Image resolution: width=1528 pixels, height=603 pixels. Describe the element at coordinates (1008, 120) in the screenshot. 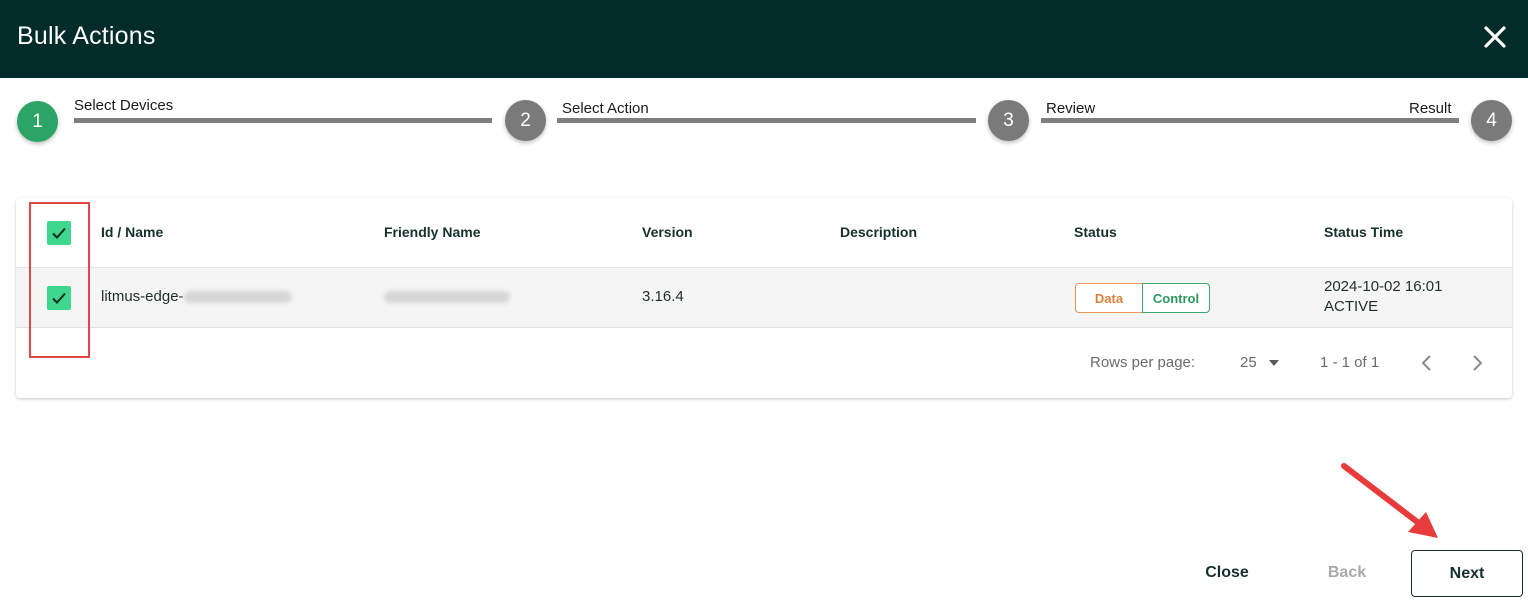

I see `step-3-circle: 3` at that location.